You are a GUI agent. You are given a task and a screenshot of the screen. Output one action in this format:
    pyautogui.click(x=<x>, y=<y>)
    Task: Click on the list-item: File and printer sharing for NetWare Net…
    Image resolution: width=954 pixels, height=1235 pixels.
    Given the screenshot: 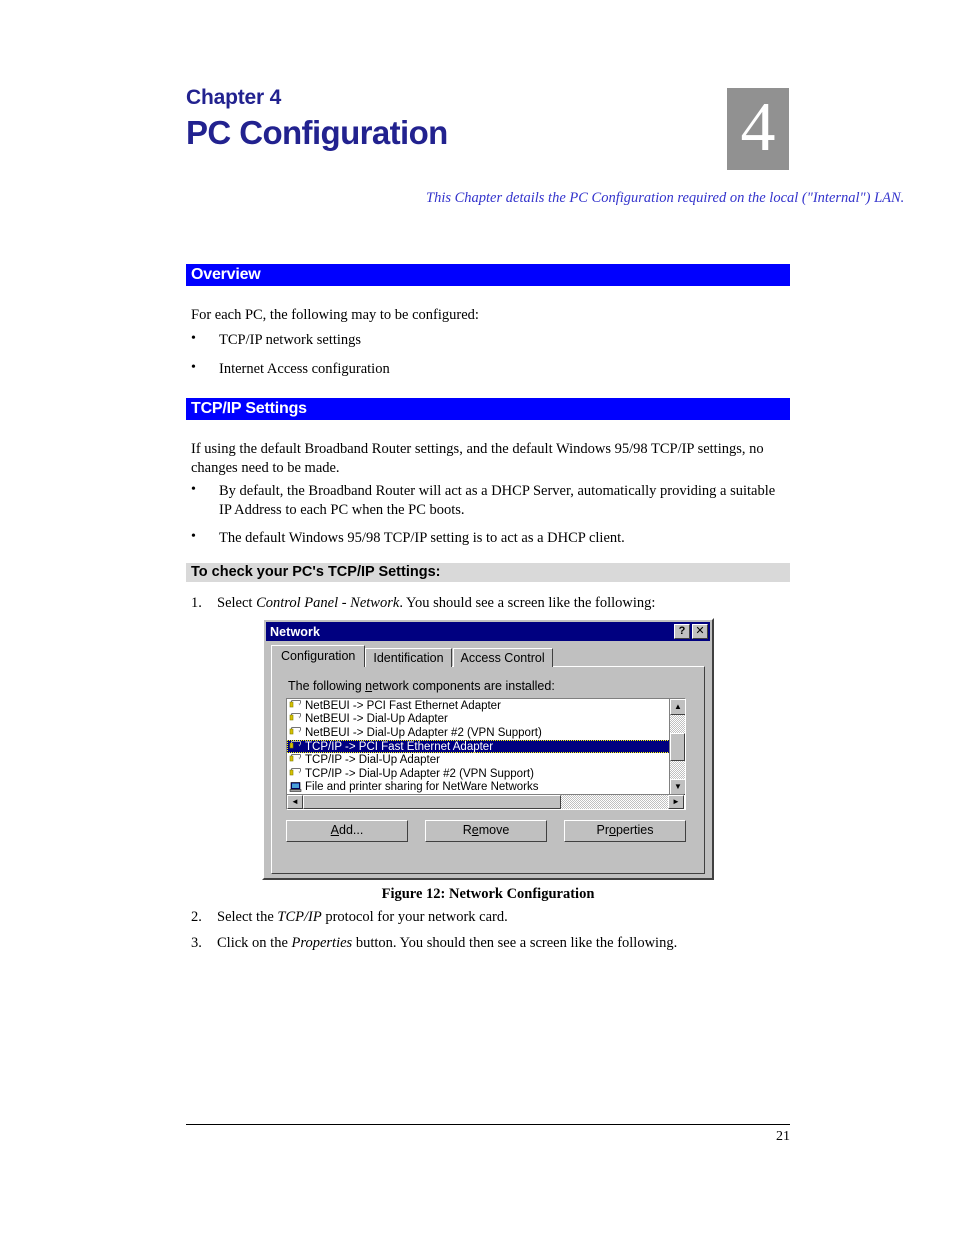 What is the action you would take?
    pyautogui.click(x=478, y=788)
    